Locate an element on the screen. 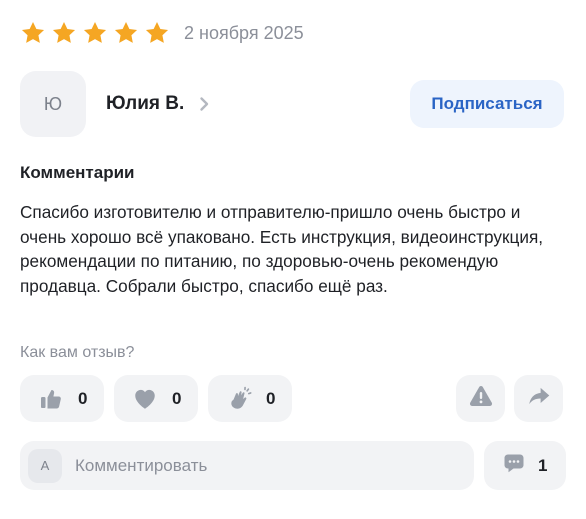  thumbs-up-icon is located at coordinates (51, 399).